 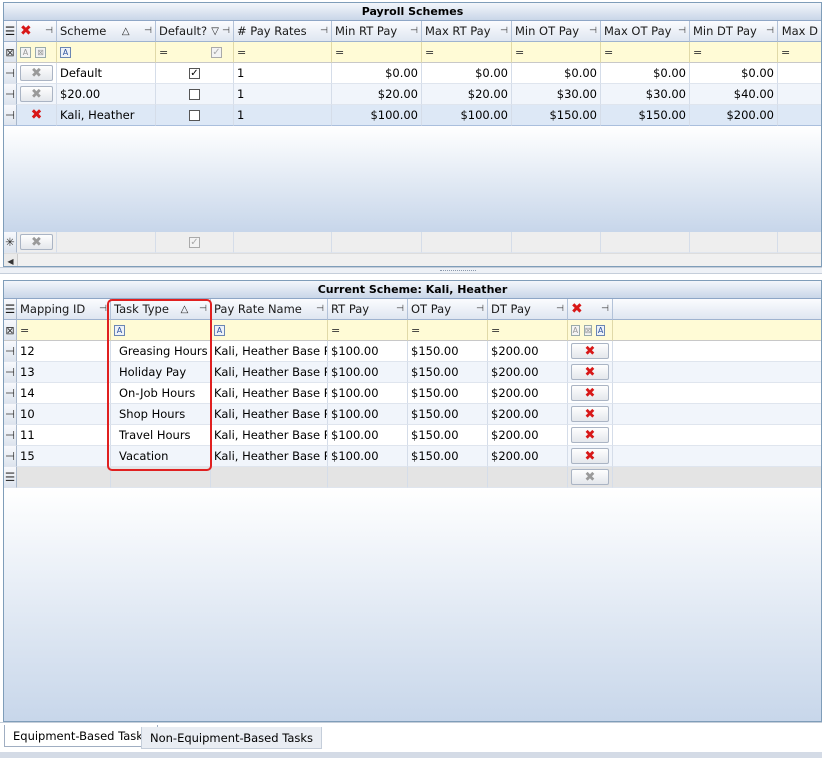 I want to click on clear-filter-icon: ⊠, so click(x=40, y=52).